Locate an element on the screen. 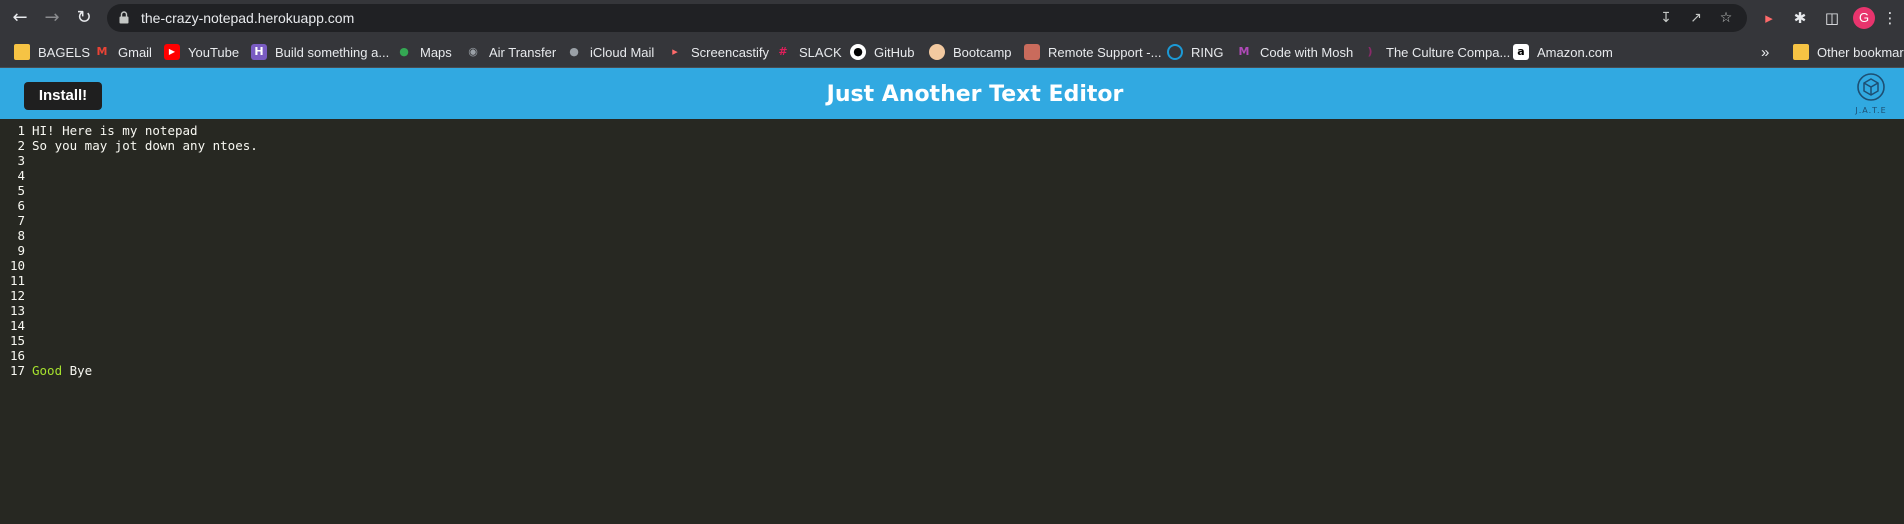 The image size is (1904, 524). youtube-icon: ▶ is located at coordinates (172, 52).